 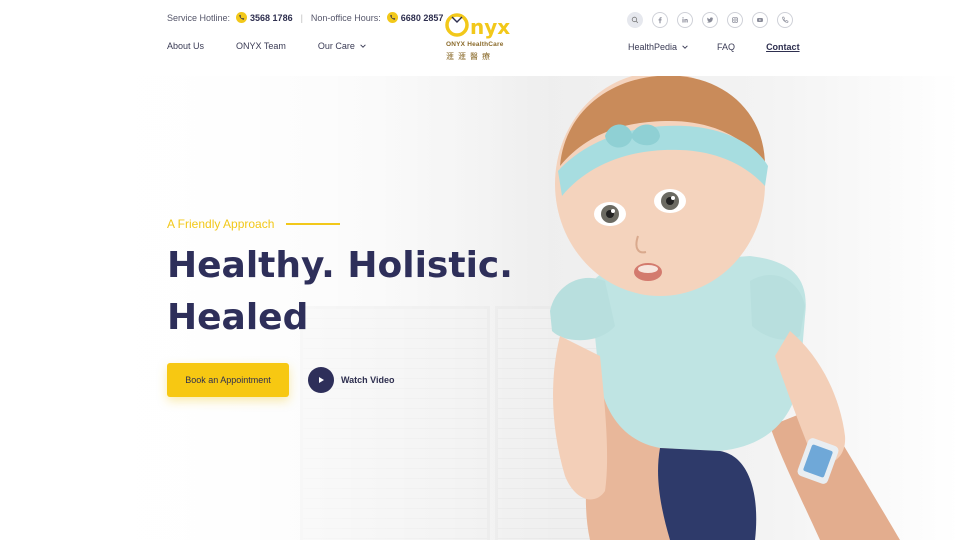 I want to click on hero-headline: Healthy. Holistic. Healed, so click(x=340, y=292).